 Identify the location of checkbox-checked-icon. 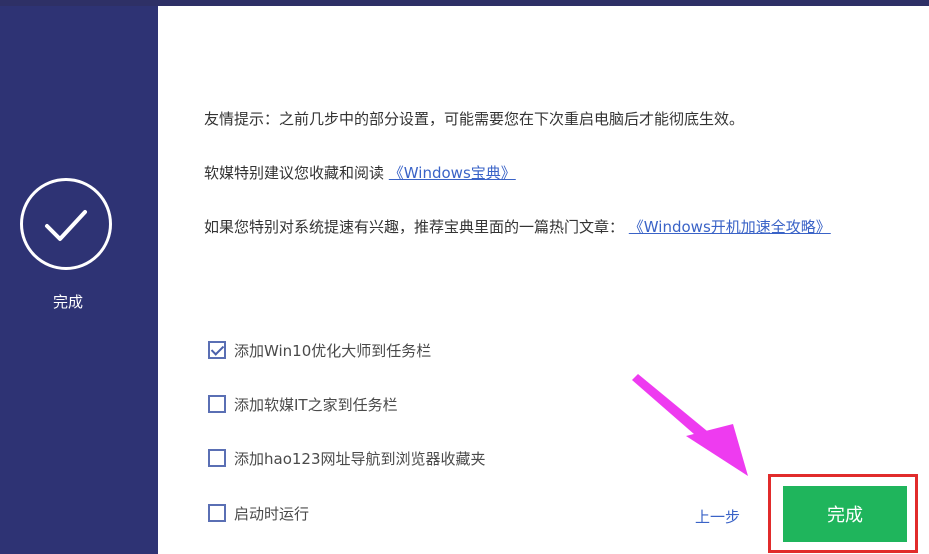
(217, 350).